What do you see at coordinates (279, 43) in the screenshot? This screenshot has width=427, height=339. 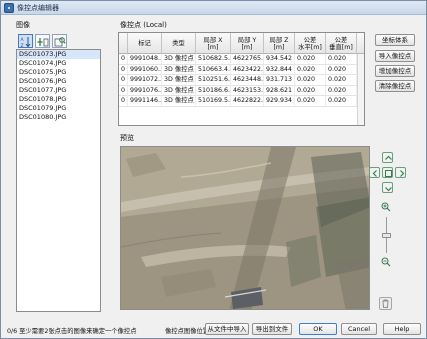 I see `column-header-local-z: 局部 Z [m]` at bounding box center [279, 43].